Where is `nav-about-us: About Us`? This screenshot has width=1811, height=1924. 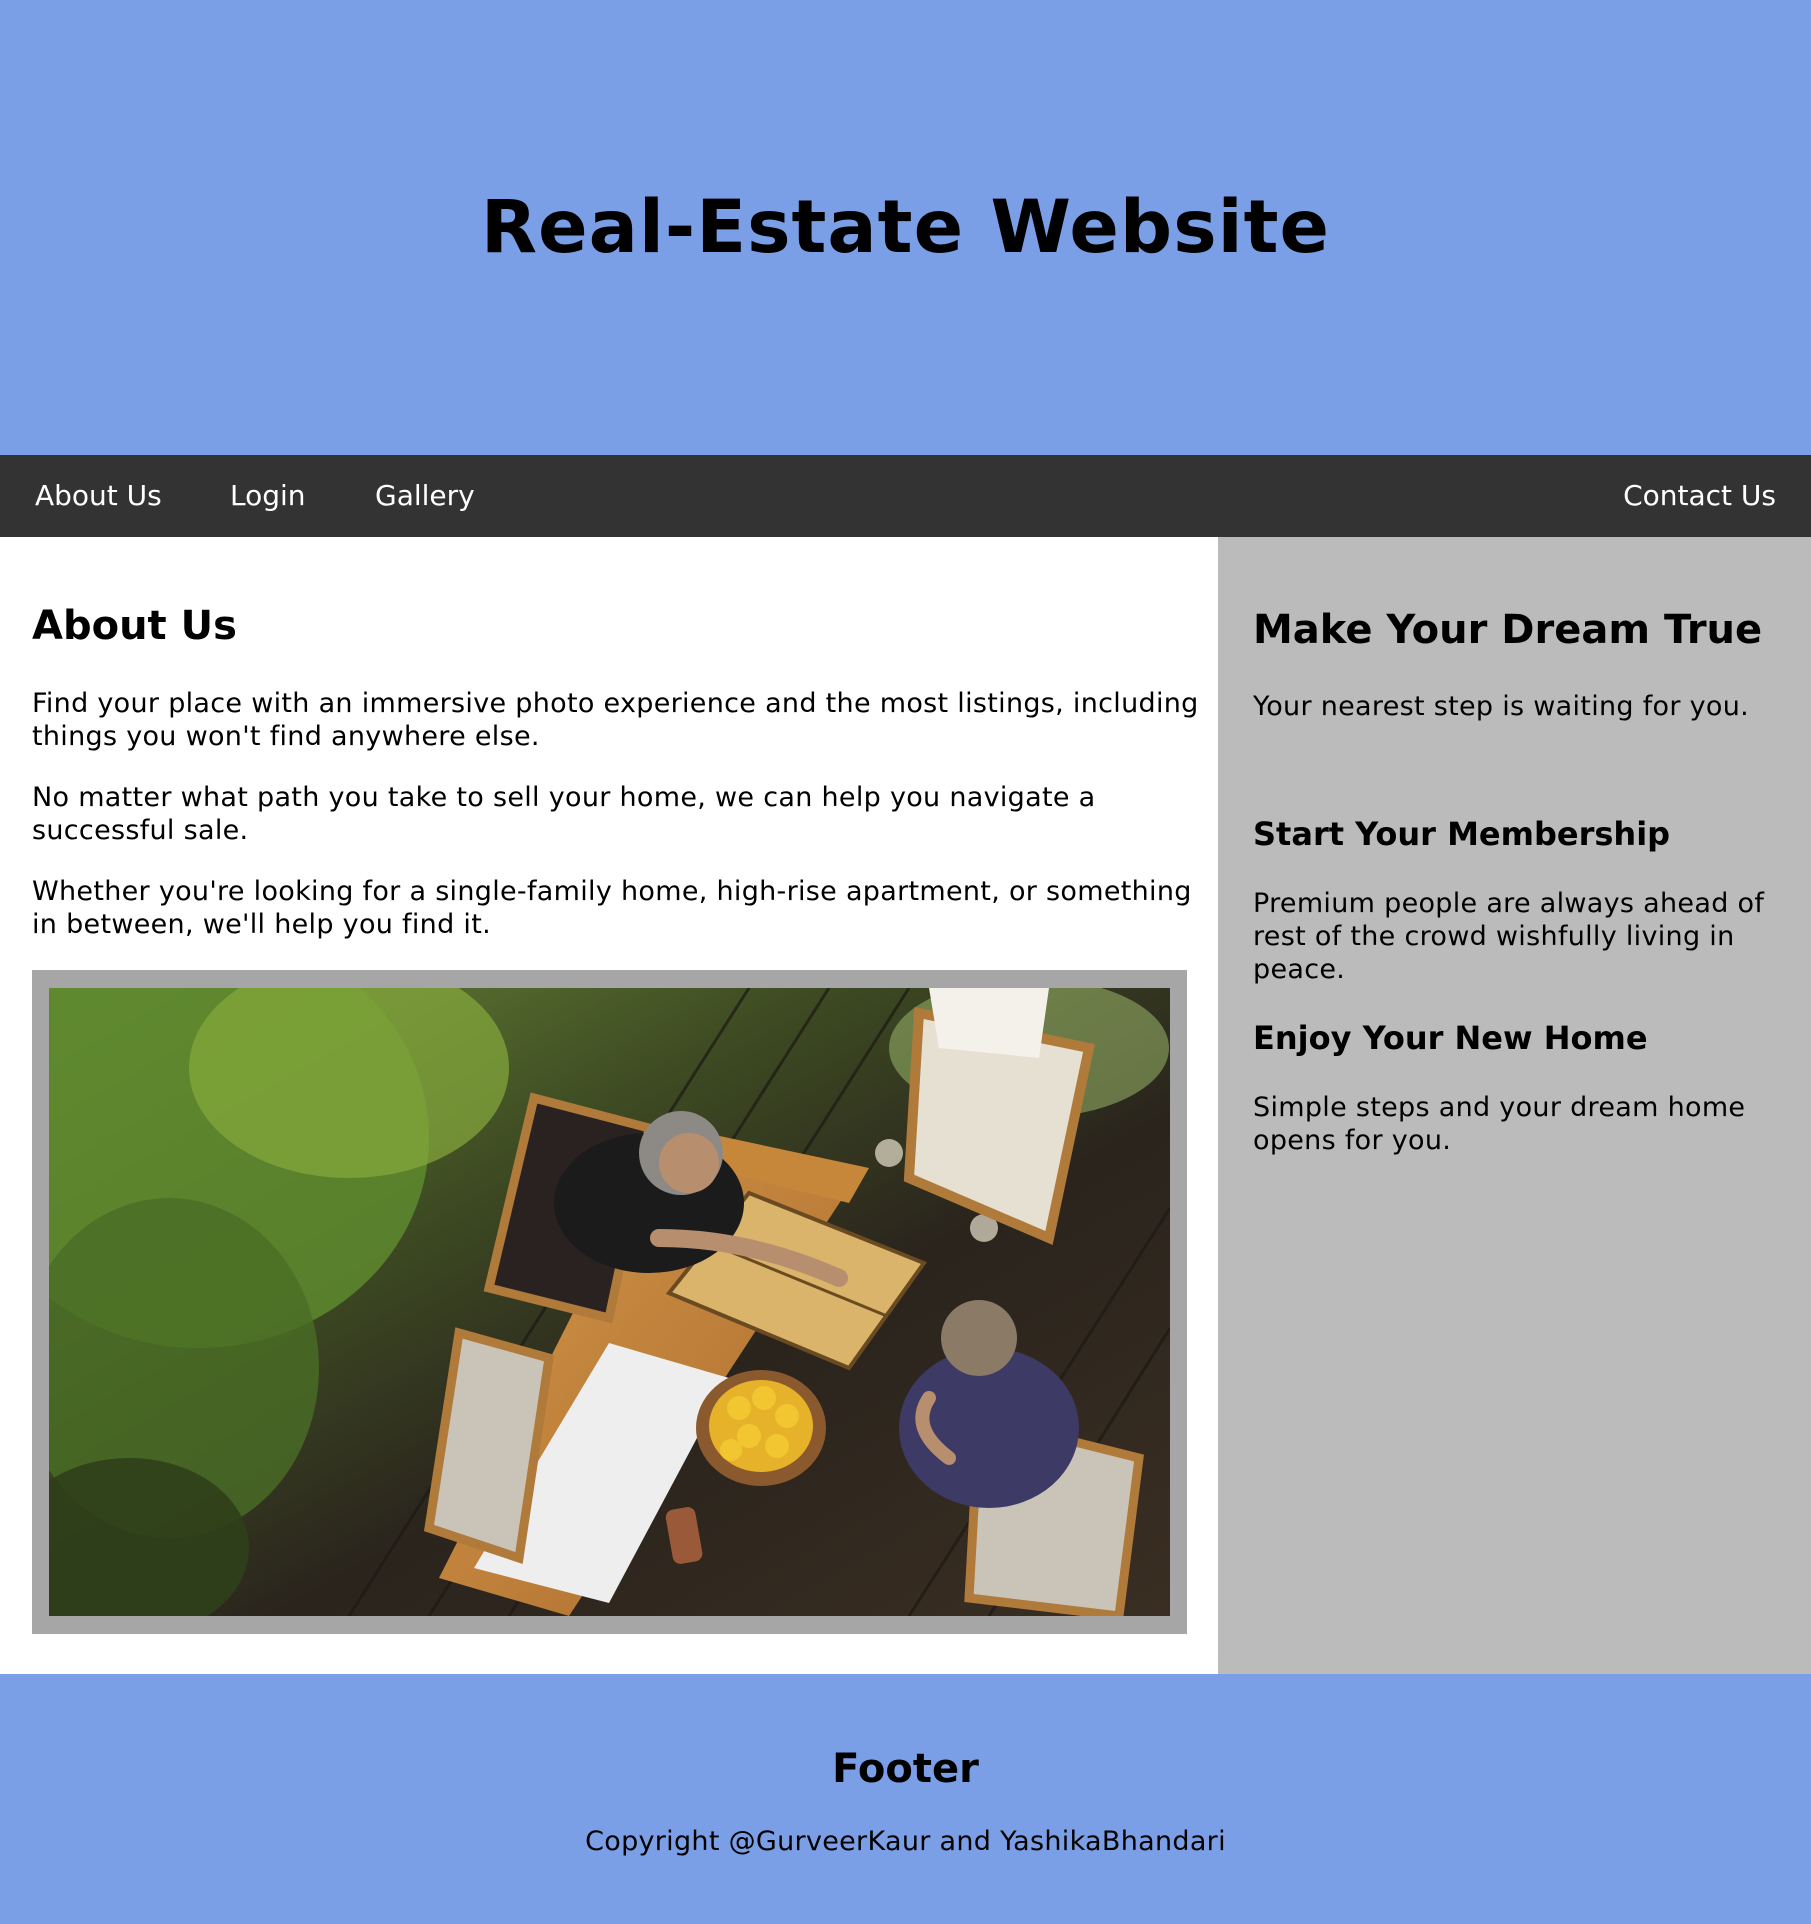 nav-about-us: About Us is located at coordinates (98, 496).